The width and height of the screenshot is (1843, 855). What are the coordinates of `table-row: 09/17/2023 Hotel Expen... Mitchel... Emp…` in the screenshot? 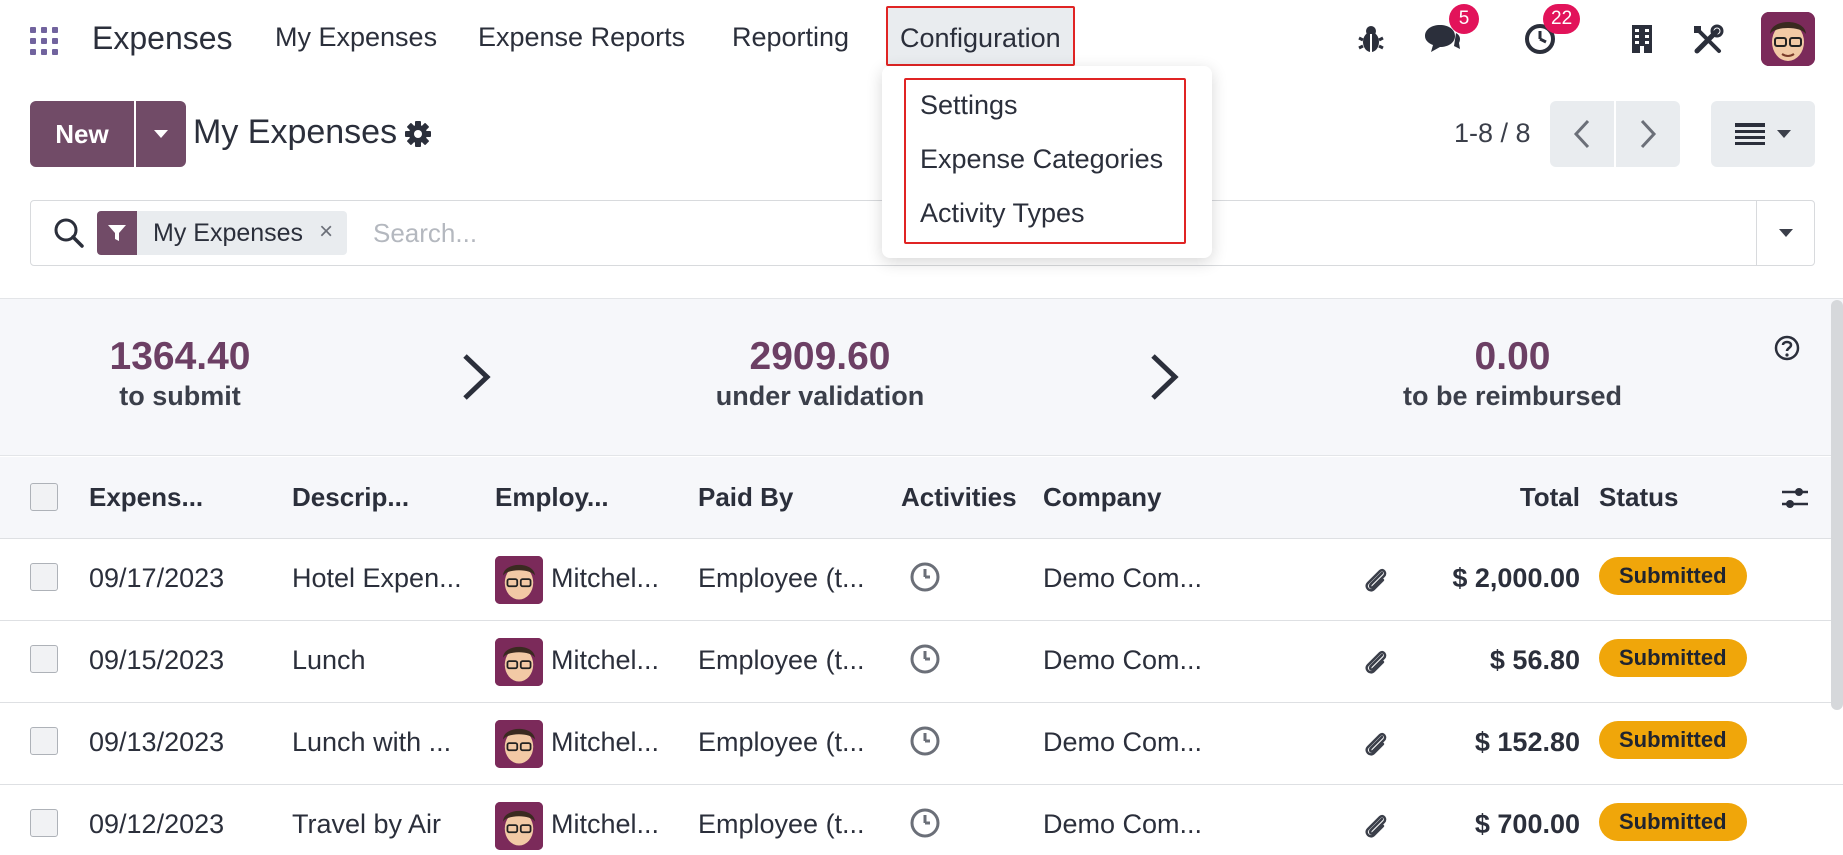 It's located at (921, 580).